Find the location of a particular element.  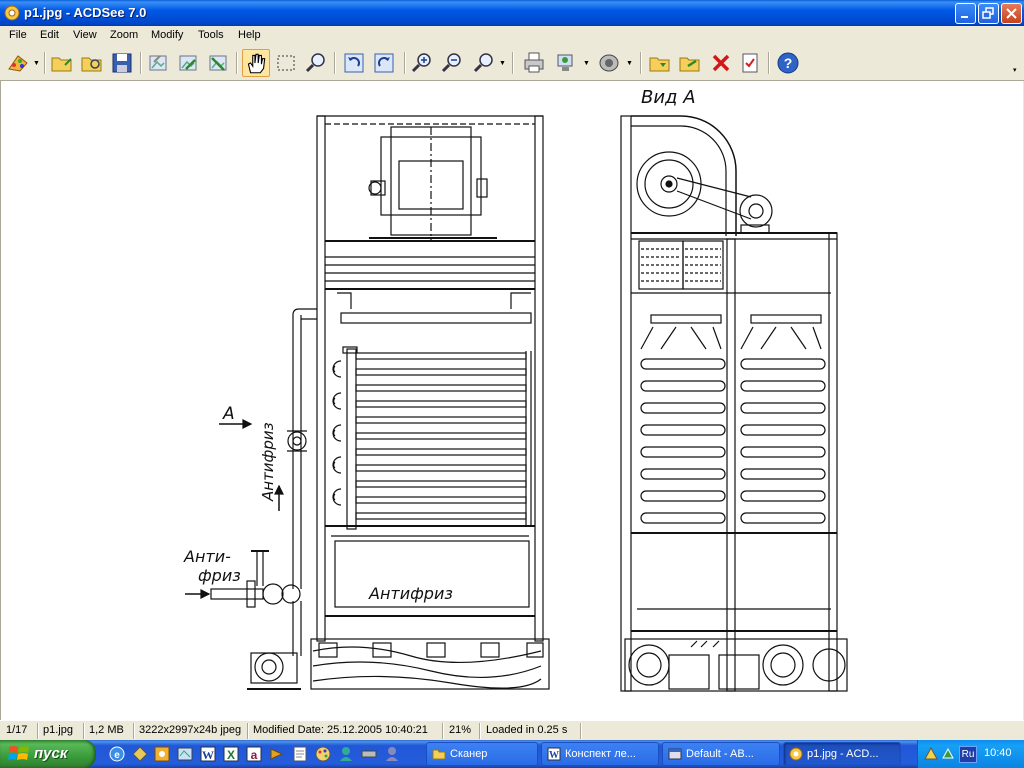

svg-text: X is located at coordinates (231, 755).